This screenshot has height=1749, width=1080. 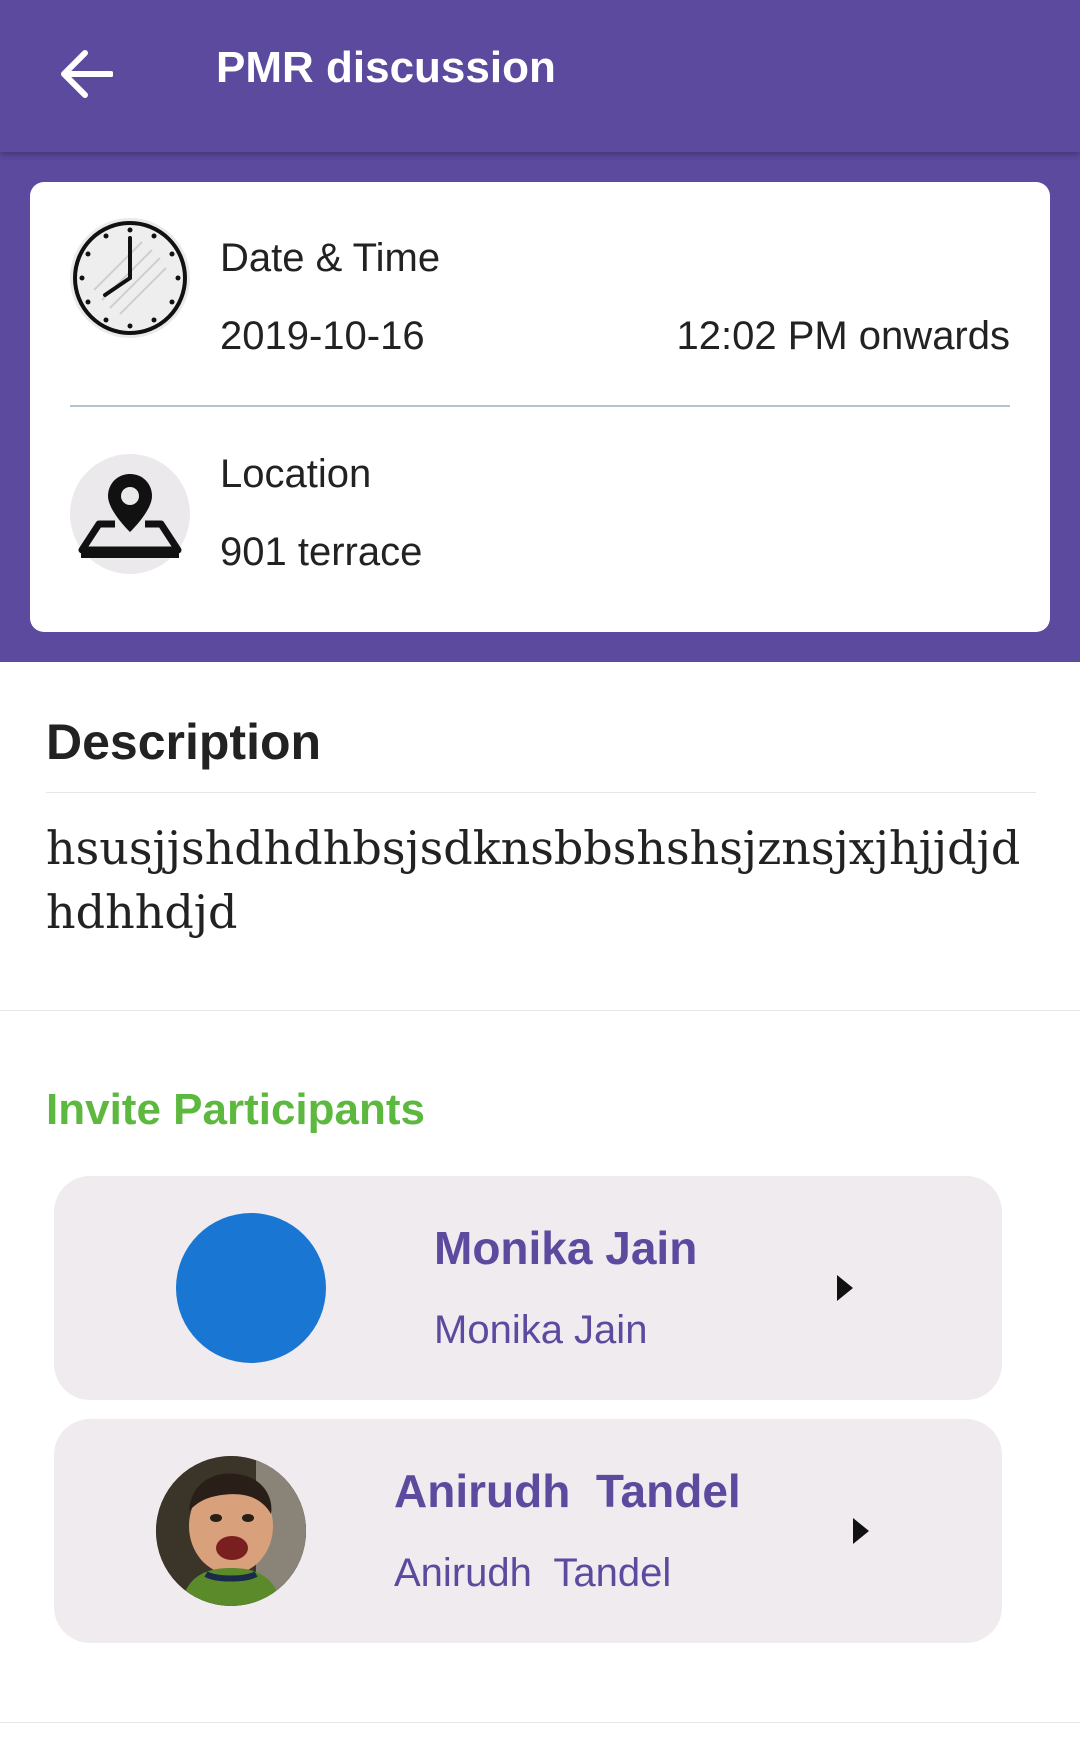 I want to click on participant-subtitle: Monika Jain, so click(x=541, y=1330).